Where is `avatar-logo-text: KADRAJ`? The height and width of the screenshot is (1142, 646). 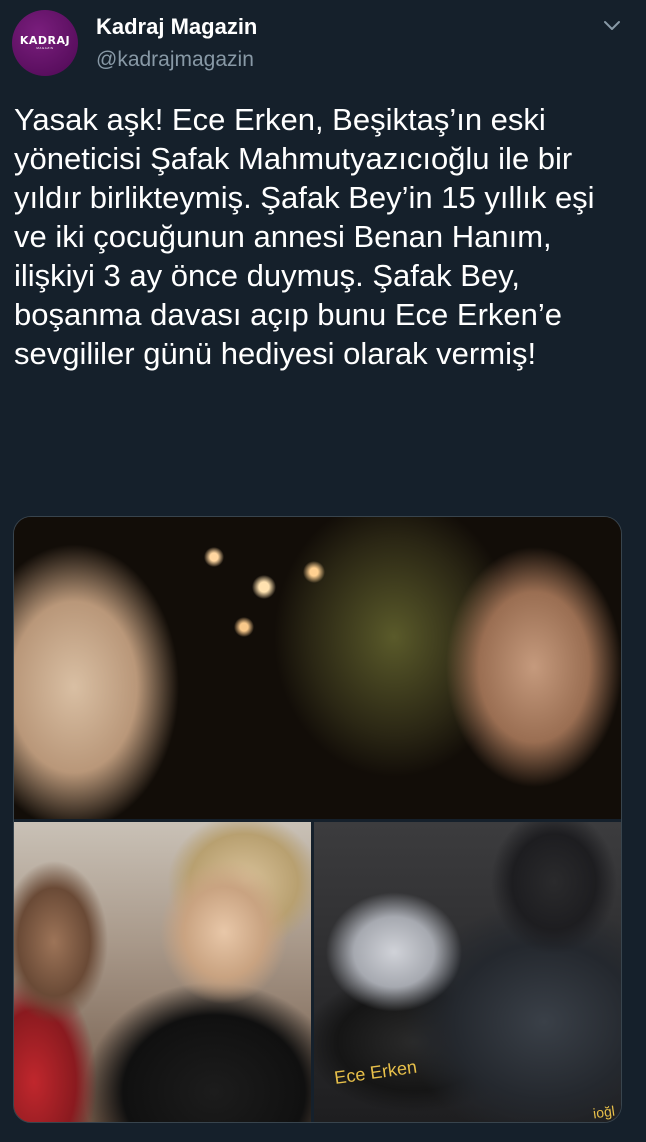 avatar-logo-text: KADRAJ is located at coordinates (45, 40).